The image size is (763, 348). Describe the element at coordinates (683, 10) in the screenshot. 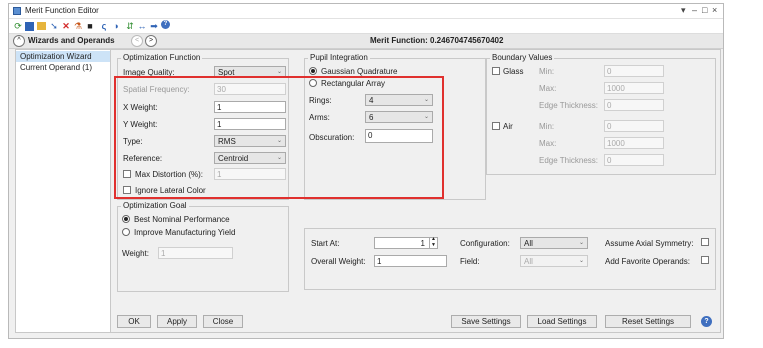

I see `menu-dropdown-button: ▾` at that location.